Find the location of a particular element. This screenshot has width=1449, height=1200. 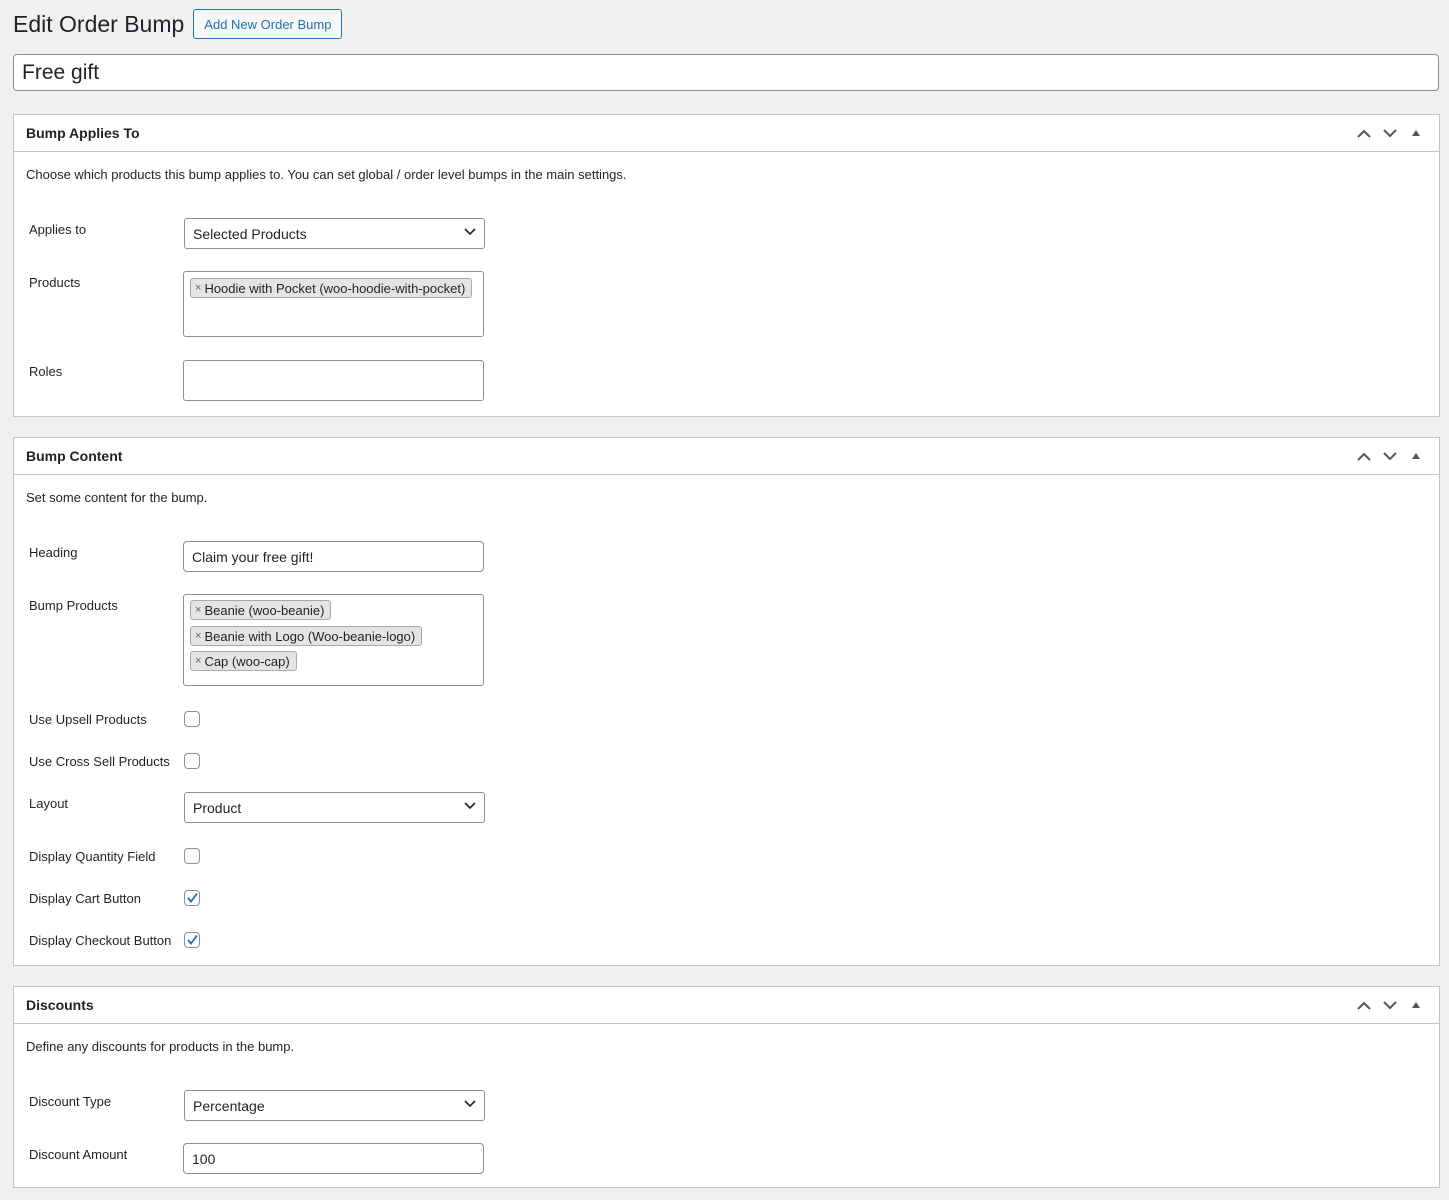

product-chip: × Beanie (woo-beanie) is located at coordinates (261, 610).